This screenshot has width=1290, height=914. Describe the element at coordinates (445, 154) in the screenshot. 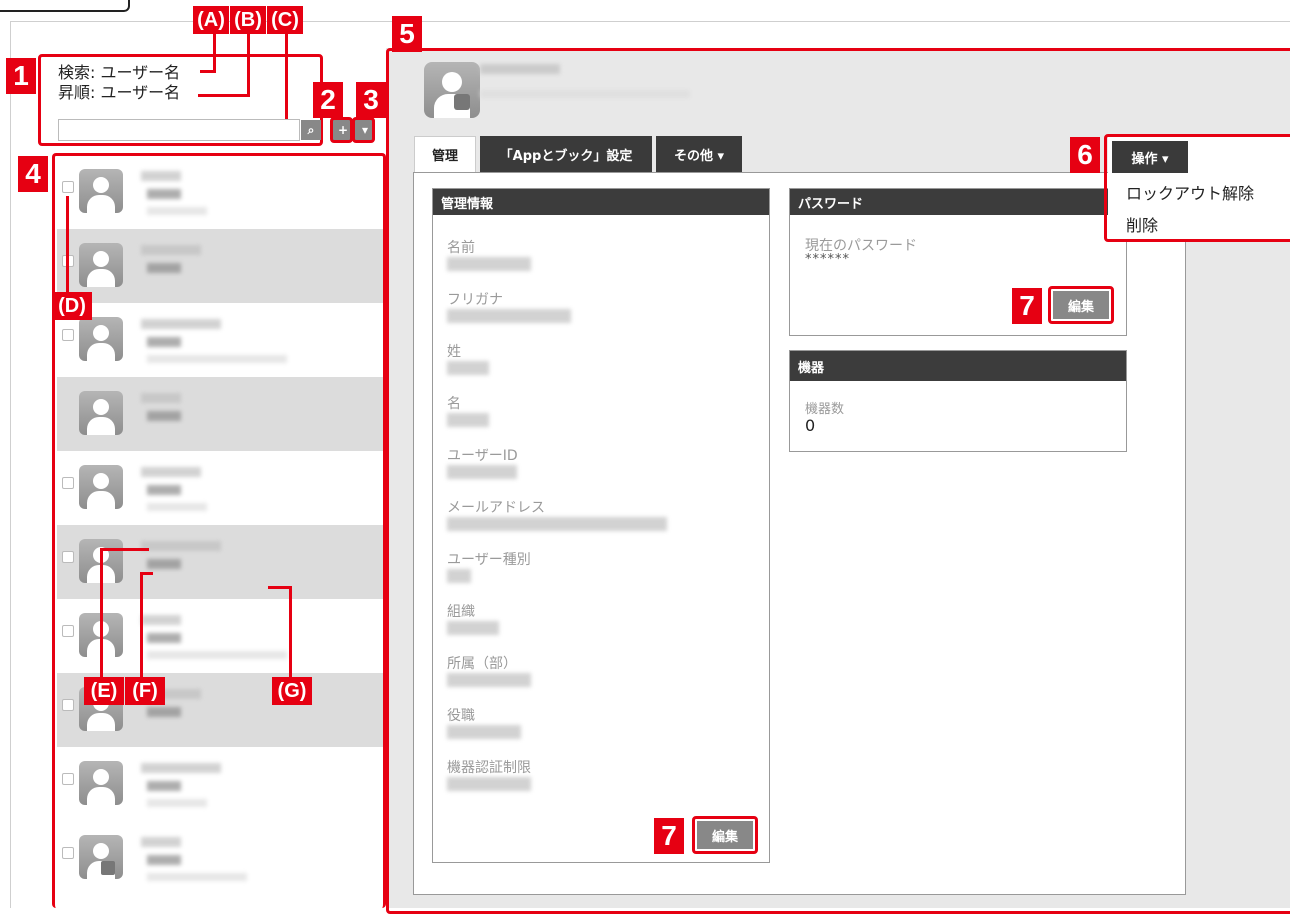

I see `tab-management: 管理` at that location.